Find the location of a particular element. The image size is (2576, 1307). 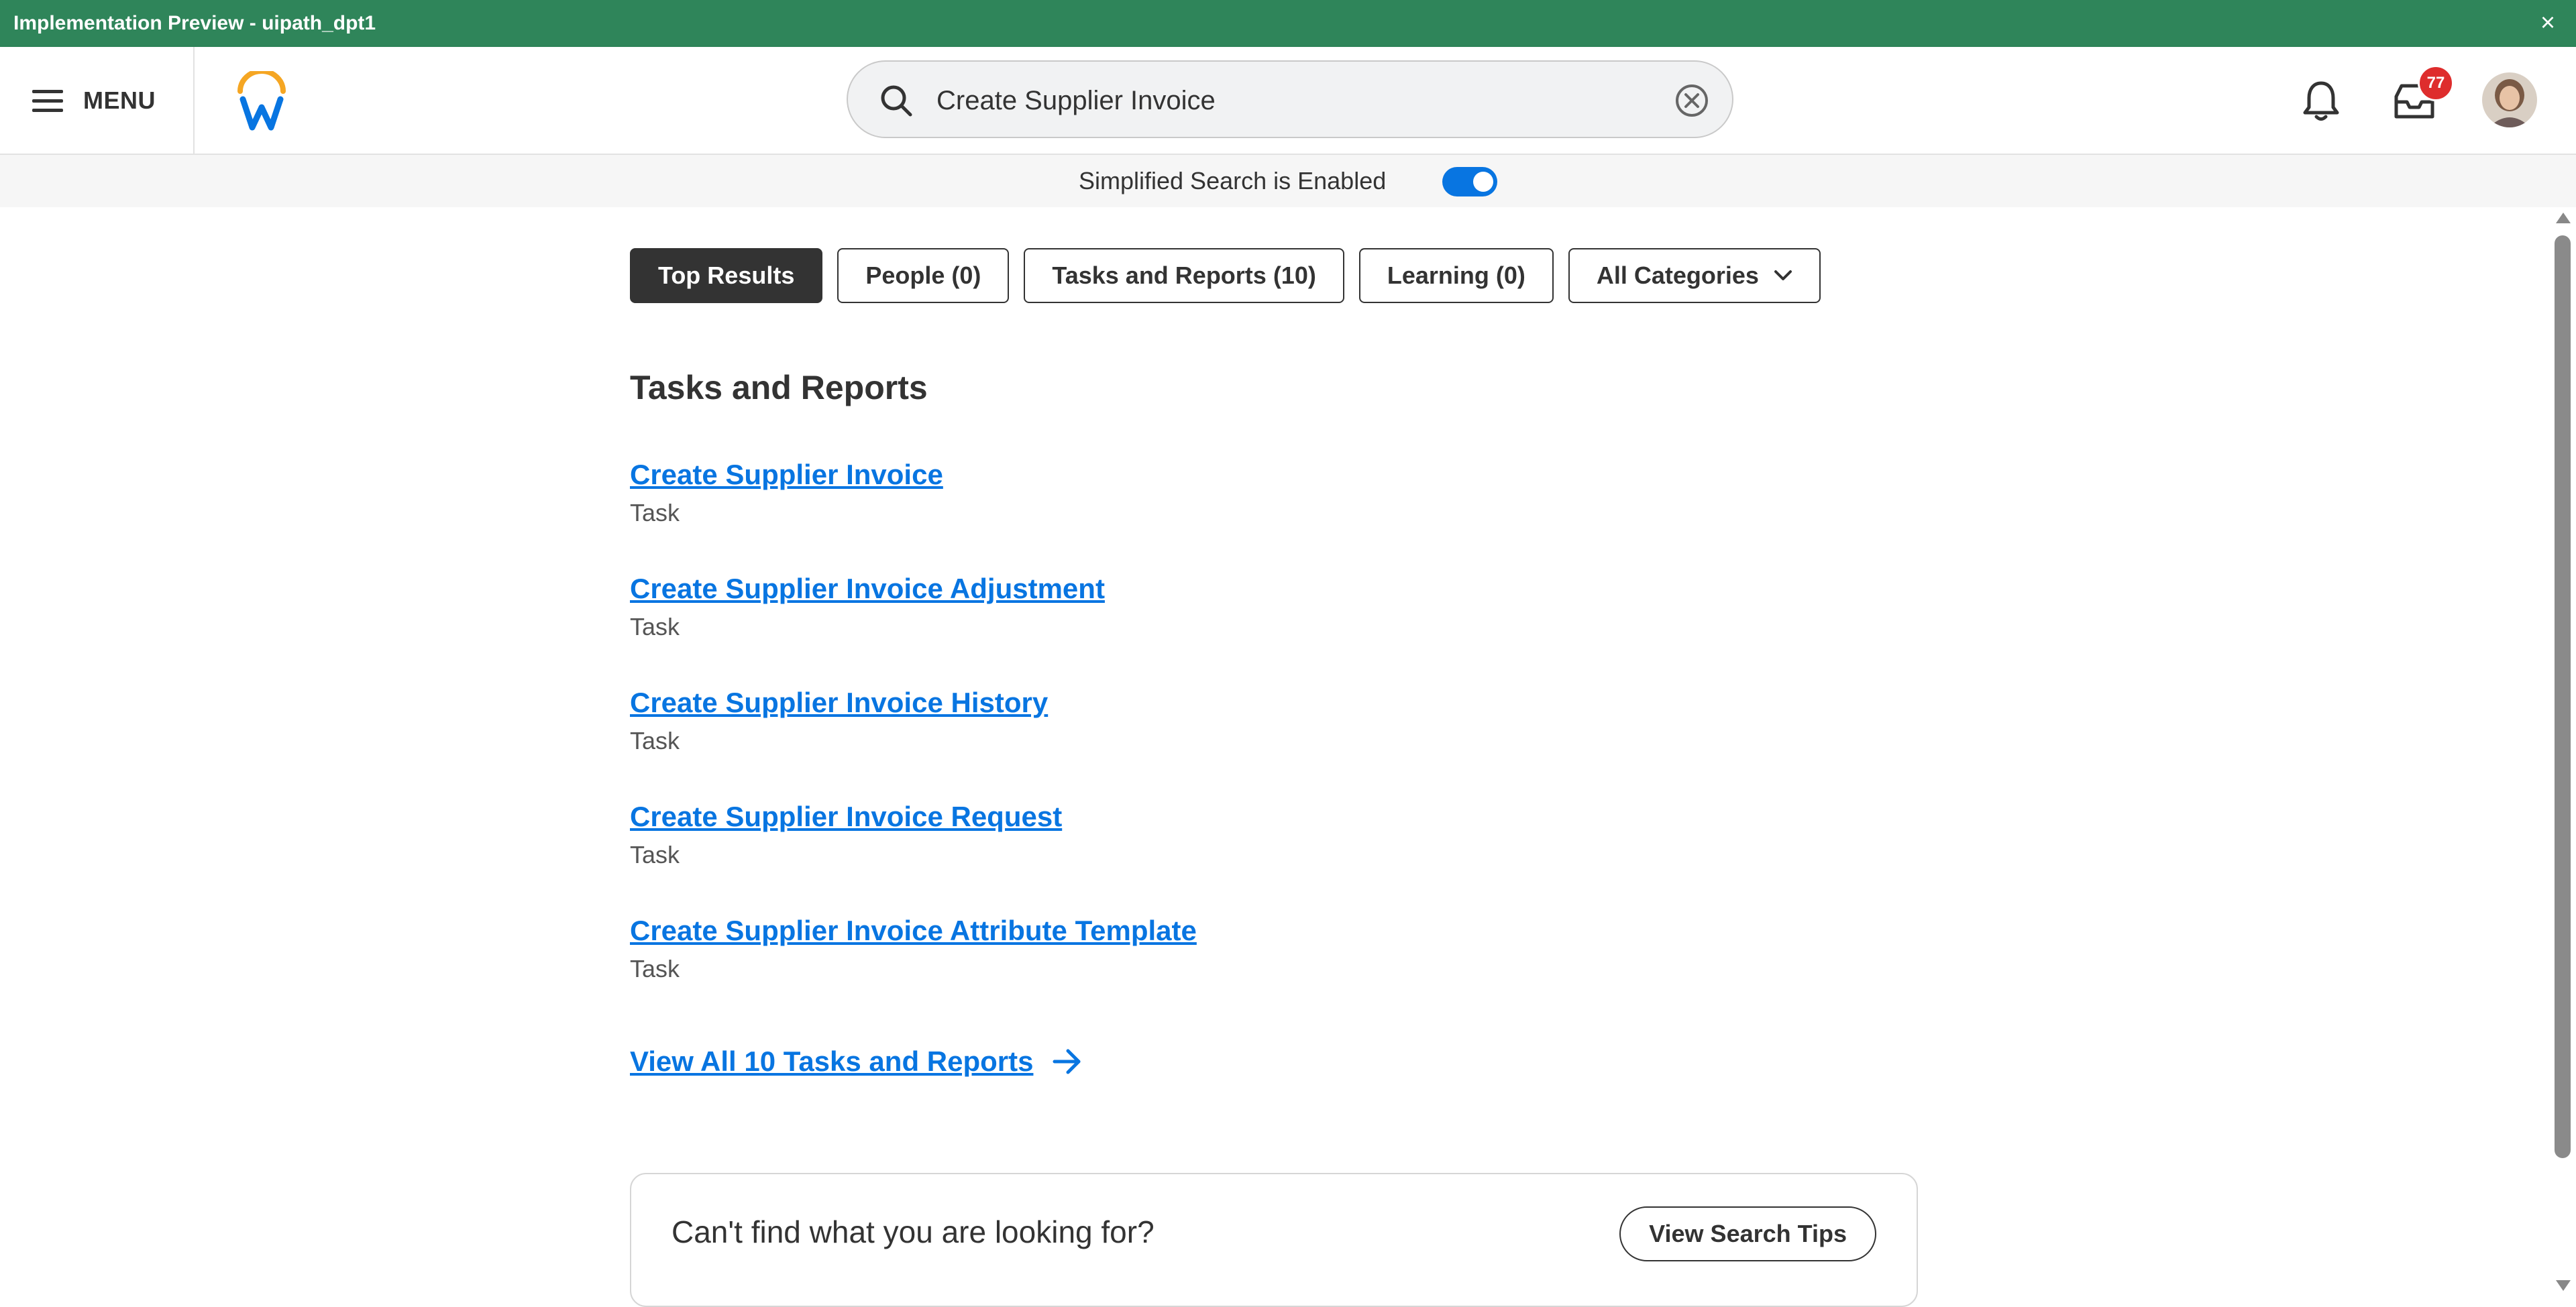

menu-button: MENU is located at coordinates (94, 100).